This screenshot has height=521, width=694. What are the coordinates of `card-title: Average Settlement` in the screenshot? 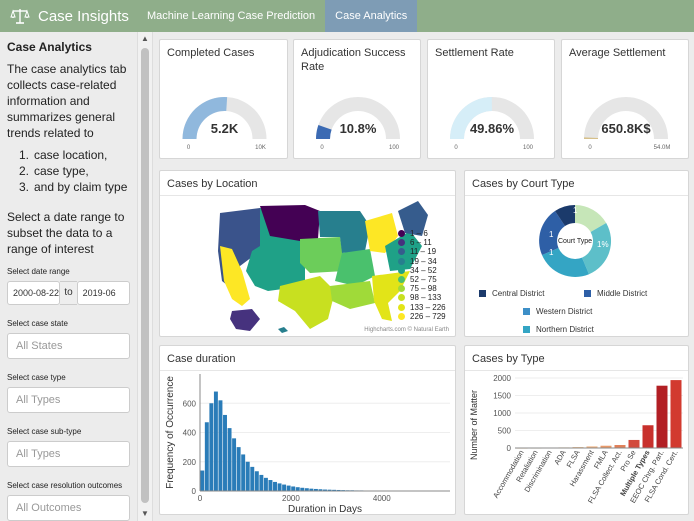 It's located at (617, 53).